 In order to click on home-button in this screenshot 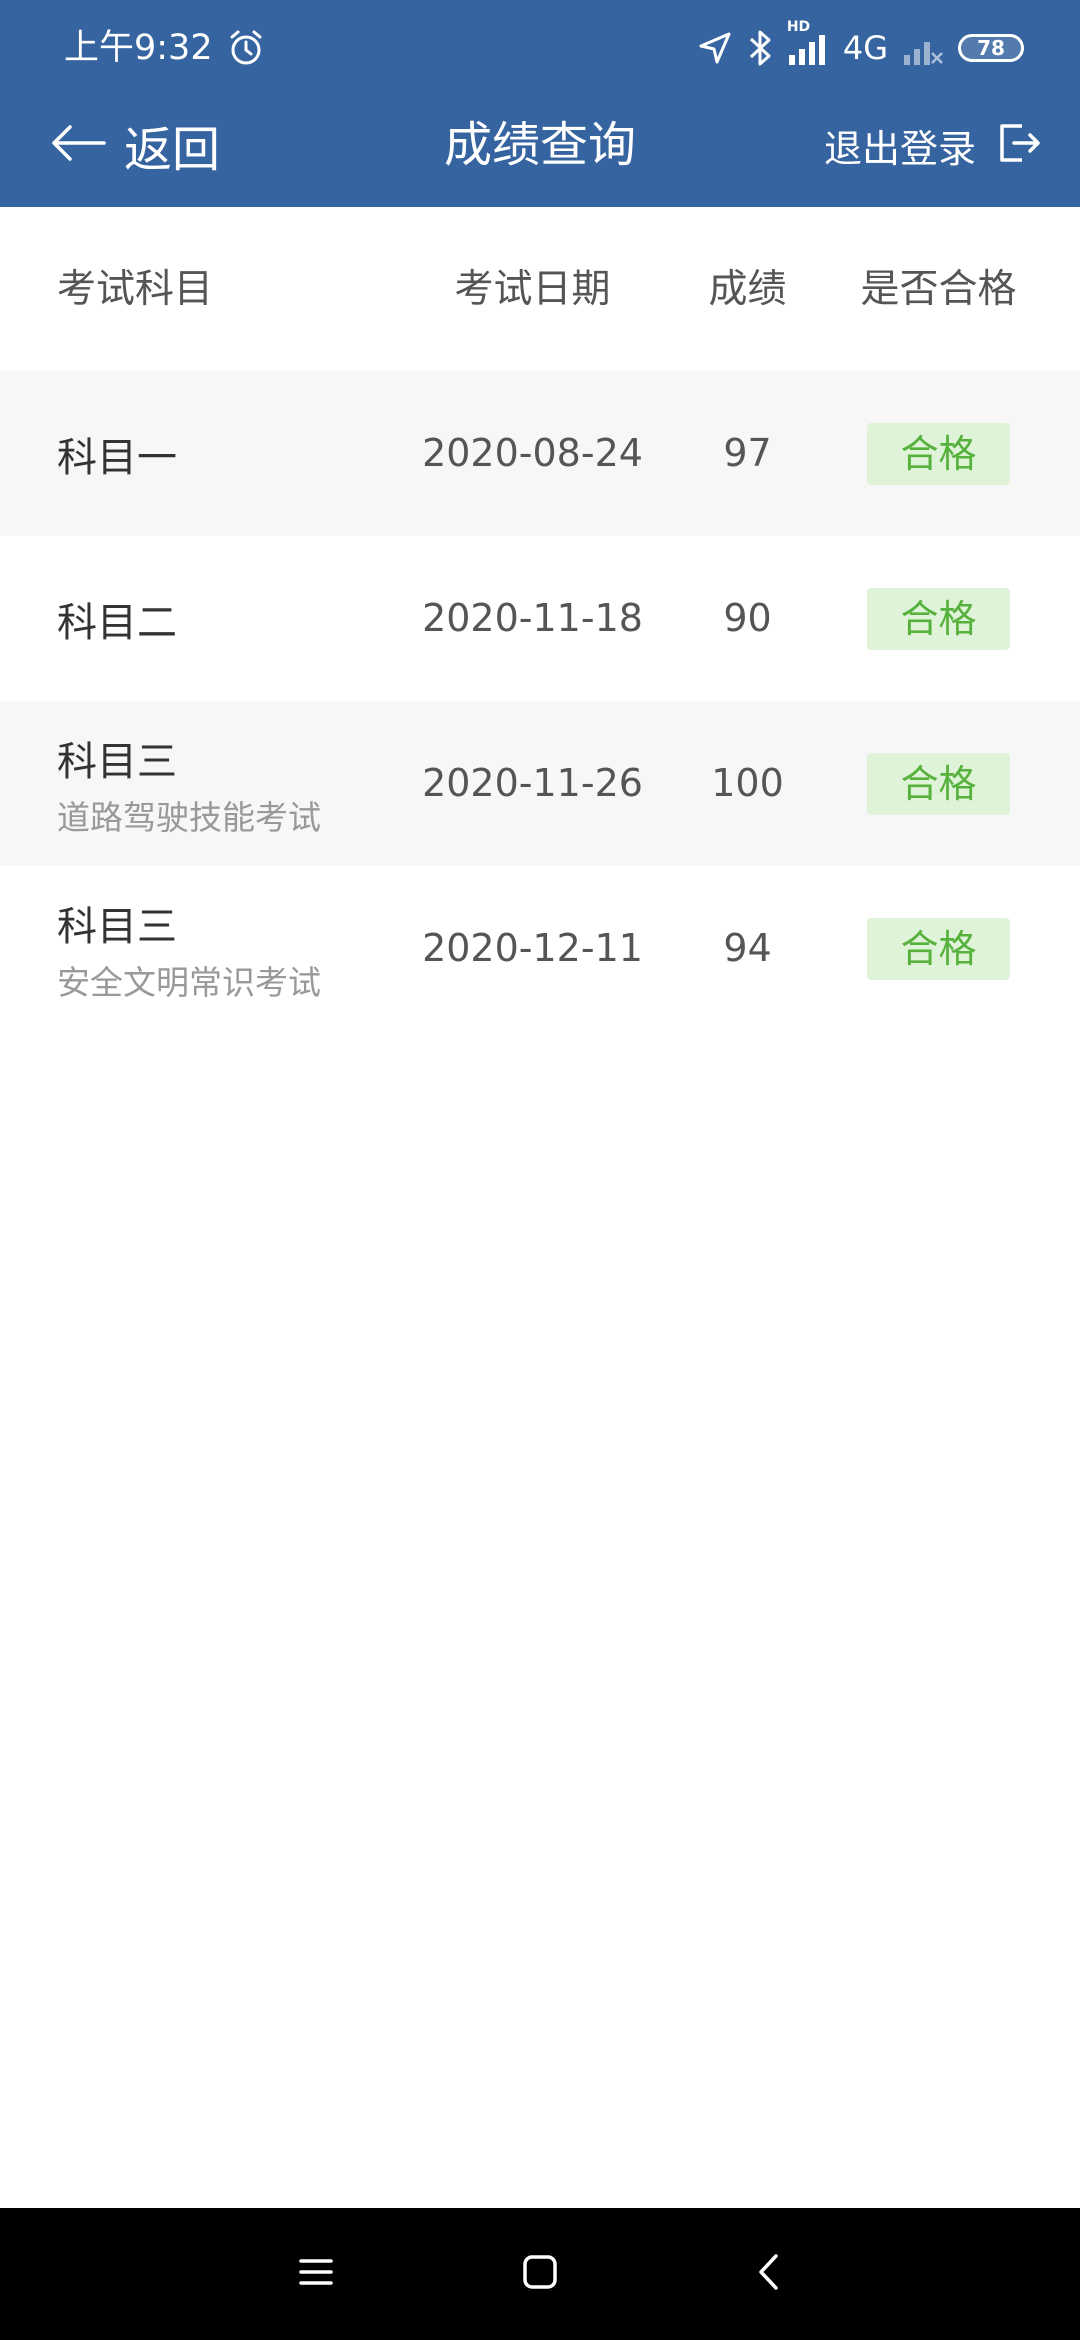, I will do `click(540, 2274)`.